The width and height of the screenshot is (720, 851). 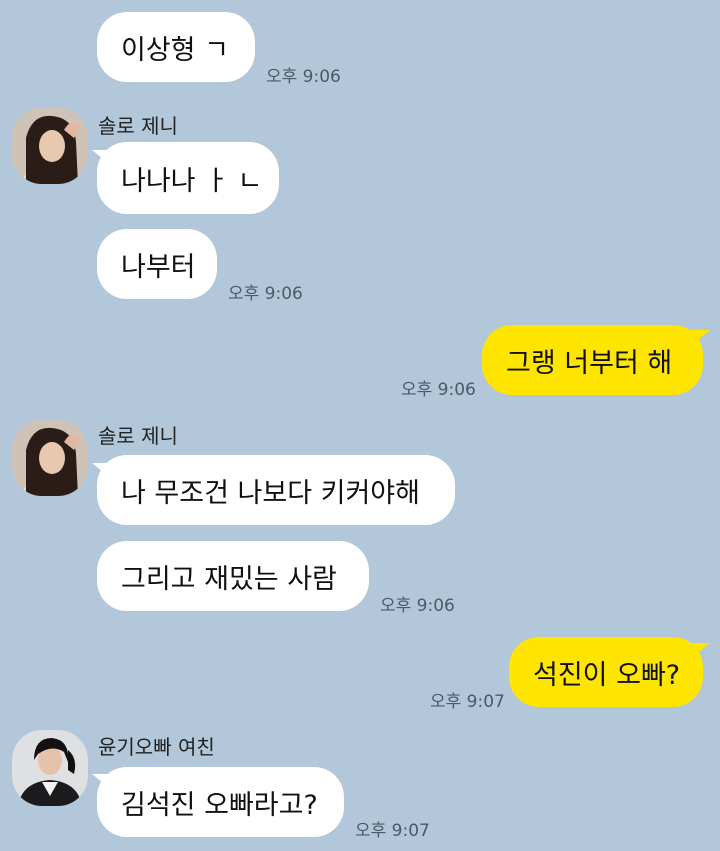 I want to click on message-bubble: 나 무조건 나보다 키커야해, so click(x=276, y=490).